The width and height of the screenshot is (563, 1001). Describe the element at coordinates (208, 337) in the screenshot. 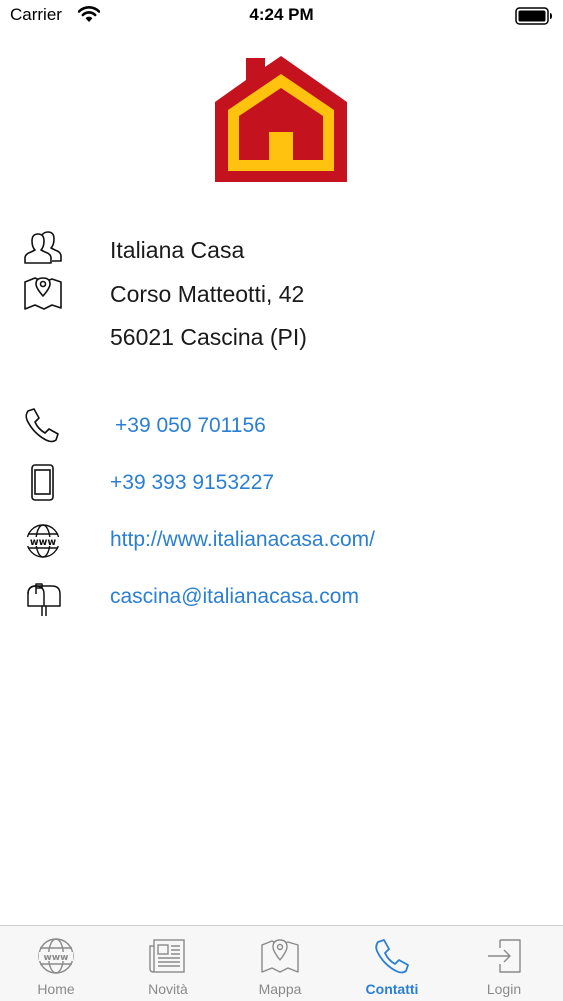

I see `address-city: 56021 Cascina (PI)` at that location.